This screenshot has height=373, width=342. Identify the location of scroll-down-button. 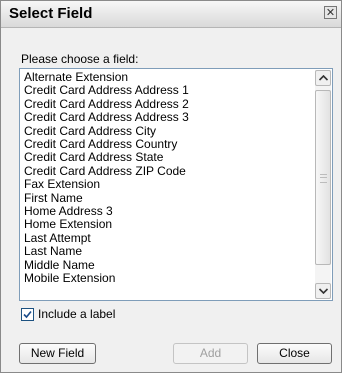
(323, 291).